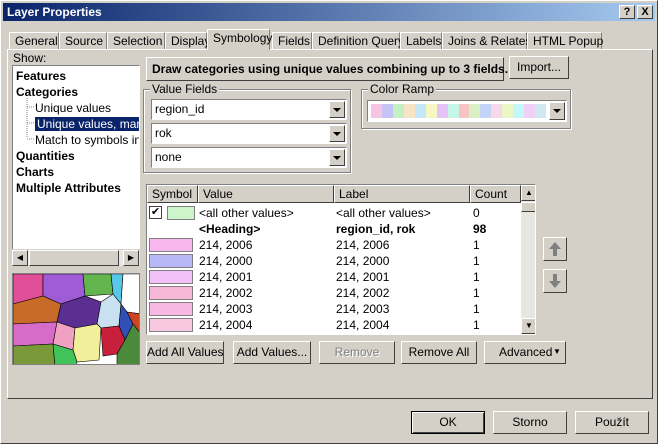 The width and height of the screenshot is (658, 444). Describe the element at coordinates (249, 109) in the screenshot. I see `value-field-1-select: region_id` at that location.